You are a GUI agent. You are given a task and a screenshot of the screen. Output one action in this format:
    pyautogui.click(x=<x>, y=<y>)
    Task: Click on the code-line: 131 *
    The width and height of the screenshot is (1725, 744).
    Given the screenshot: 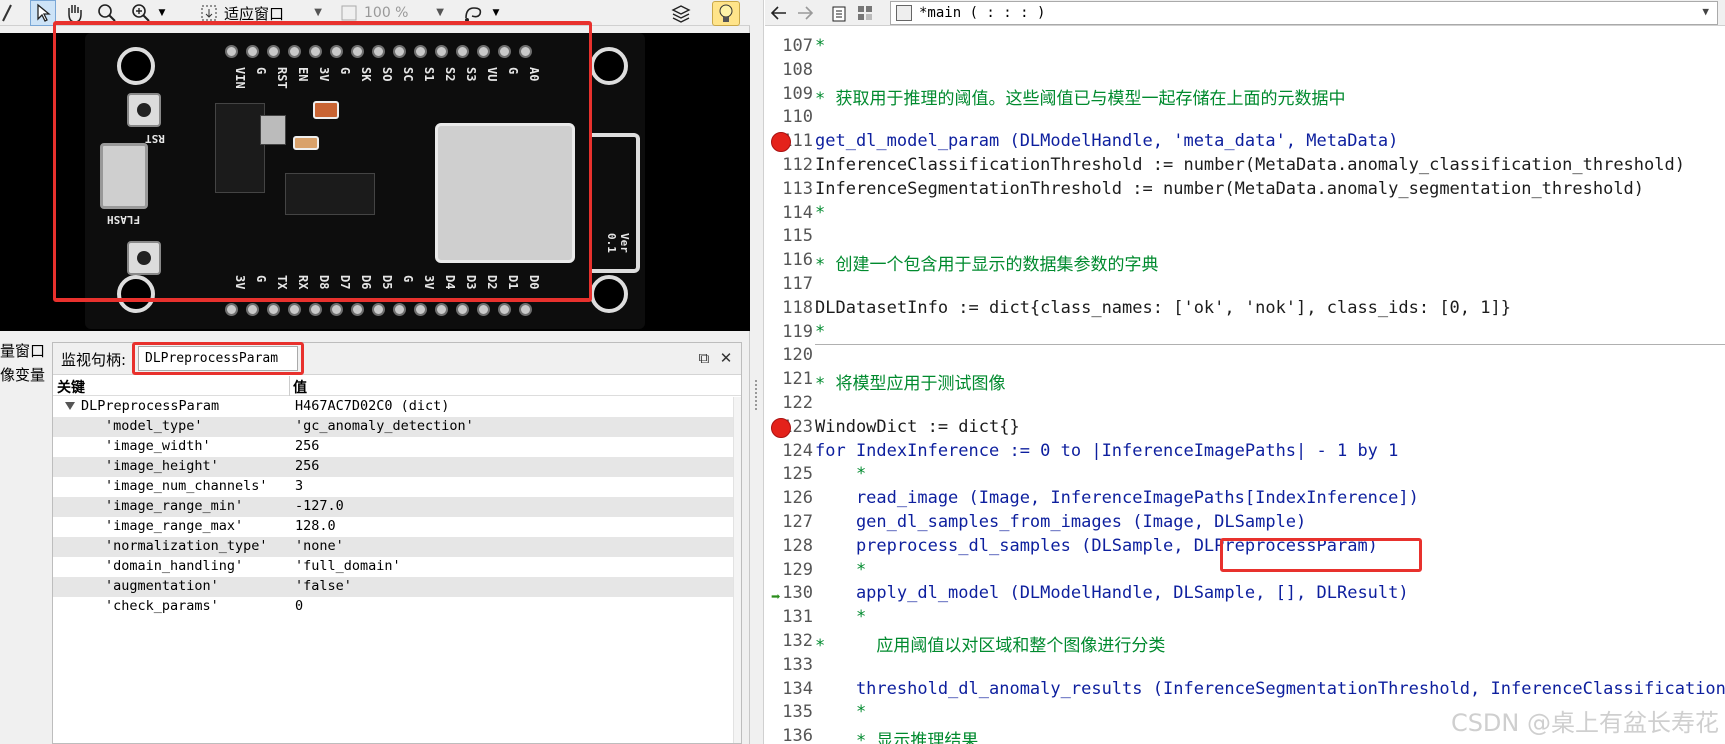 What is the action you would take?
    pyautogui.click(x=1245, y=618)
    